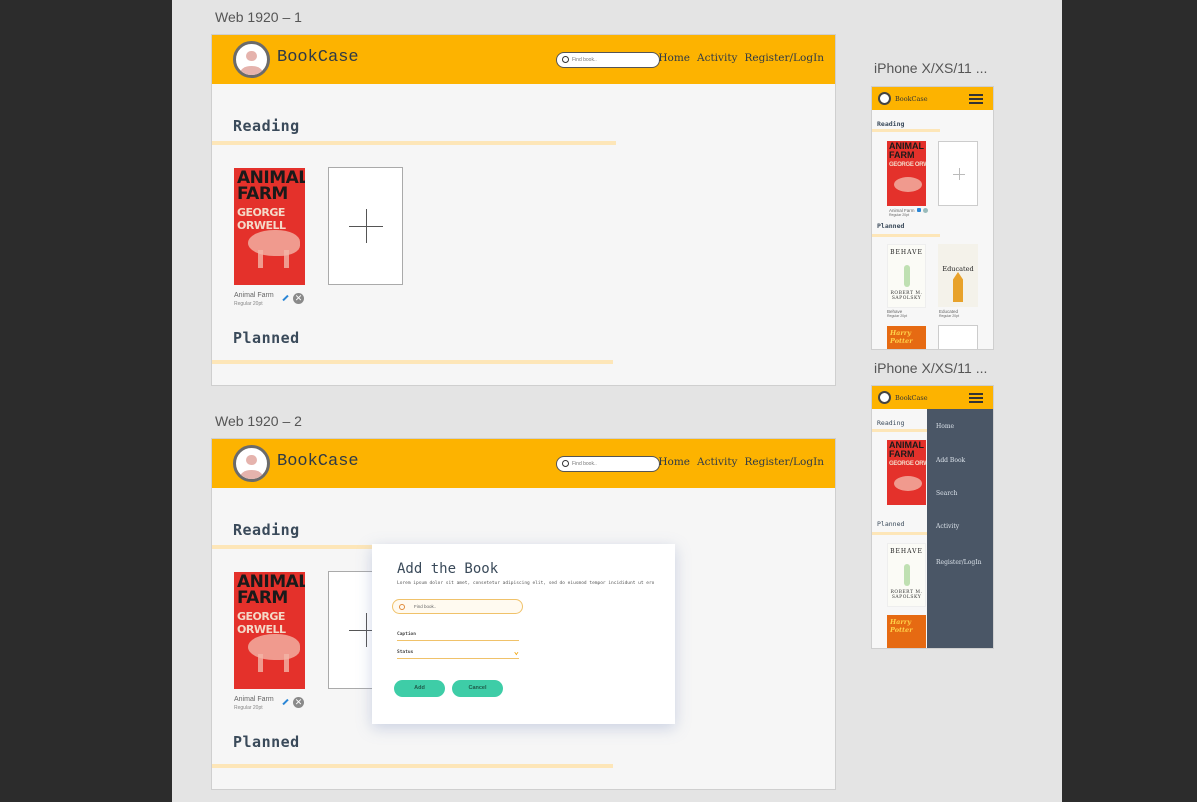 The height and width of the screenshot is (802, 1197). What do you see at coordinates (258, 421) in the screenshot?
I see `artboard-label-web2: Web 1920 – 2` at bounding box center [258, 421].